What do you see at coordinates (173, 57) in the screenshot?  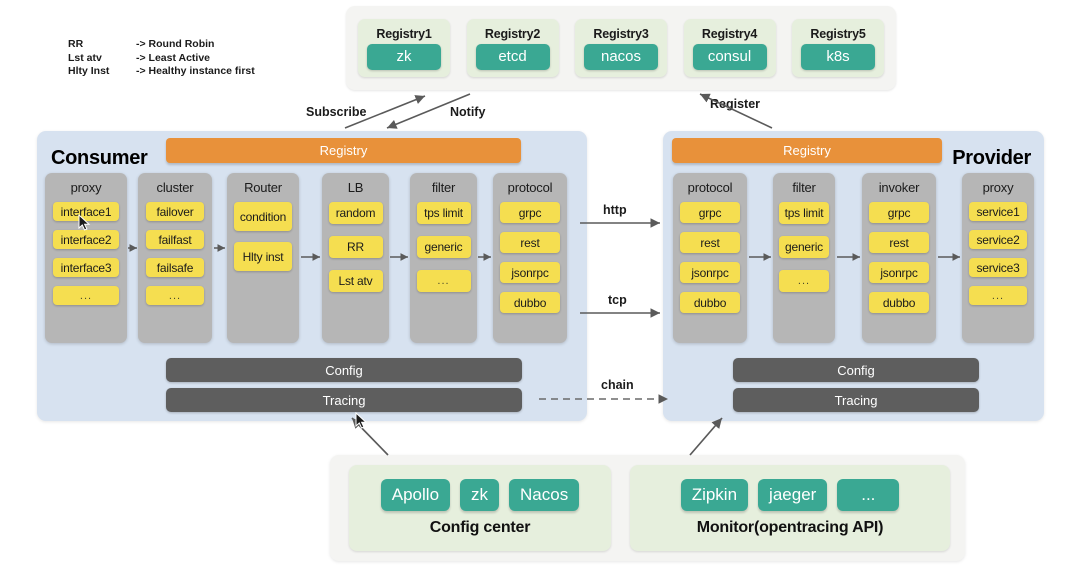 I see `legend-value: -> Least Active` at bounding box center [173, 57].